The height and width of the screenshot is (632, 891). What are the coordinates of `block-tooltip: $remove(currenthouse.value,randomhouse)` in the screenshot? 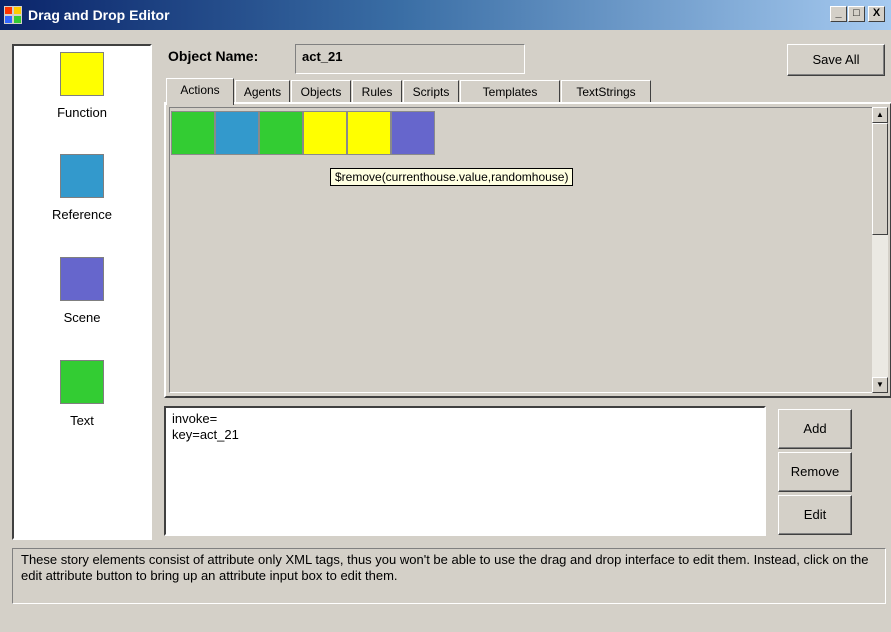 It's located at (452, 177).